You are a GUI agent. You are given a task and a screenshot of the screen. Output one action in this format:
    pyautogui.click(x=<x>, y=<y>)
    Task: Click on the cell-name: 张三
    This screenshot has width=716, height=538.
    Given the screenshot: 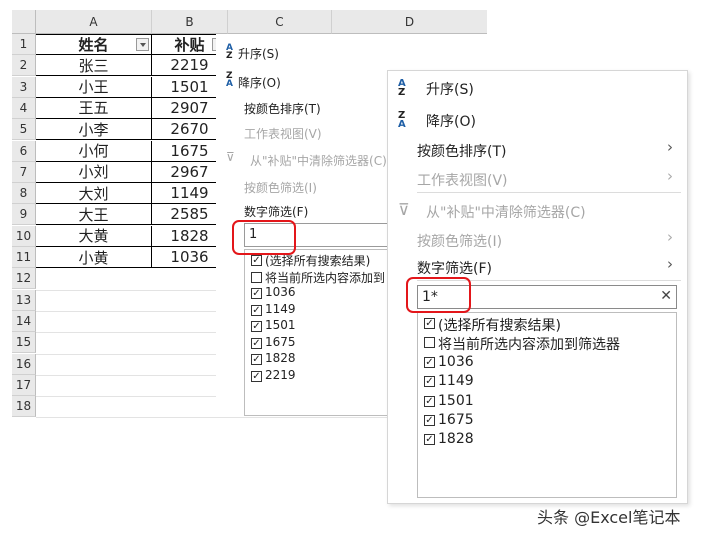 What is the action you would take?
    pyautogui.click(x=94, y=66)
    